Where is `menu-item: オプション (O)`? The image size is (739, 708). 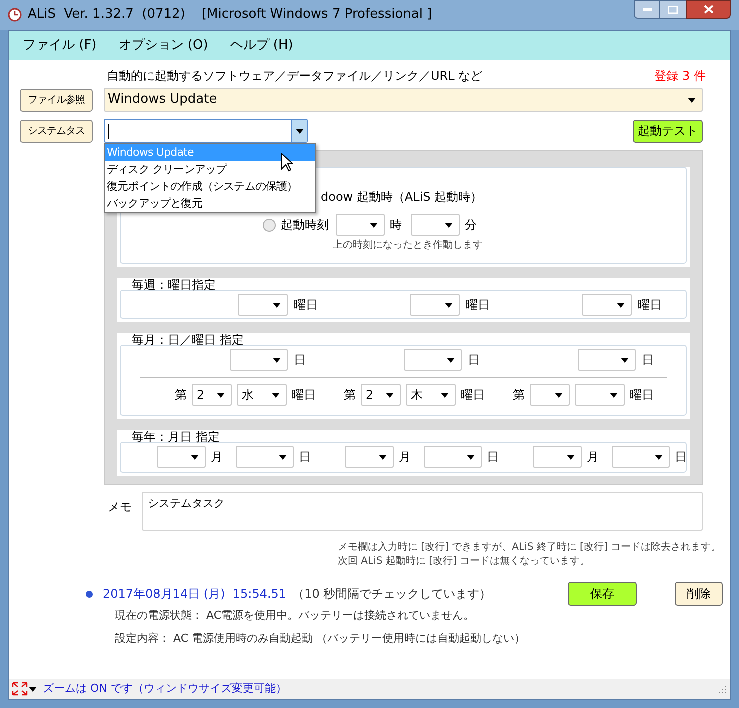
menu-item: オプション (O) is located at coordinates (163, 46).